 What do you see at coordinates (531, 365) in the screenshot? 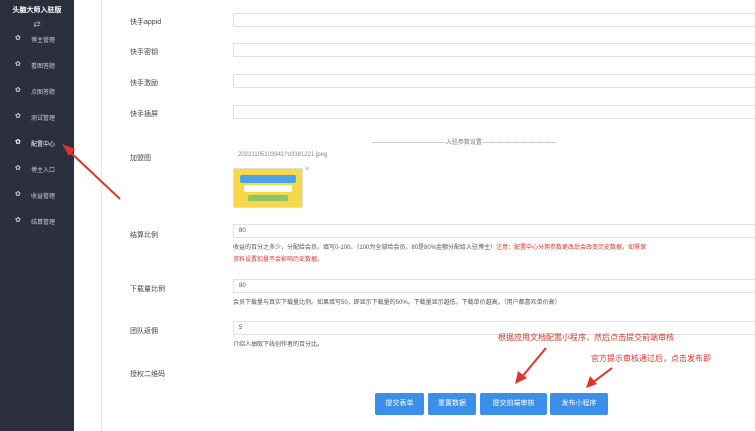
I see `arrow-to-review-button` at bounding box center [531, 365].